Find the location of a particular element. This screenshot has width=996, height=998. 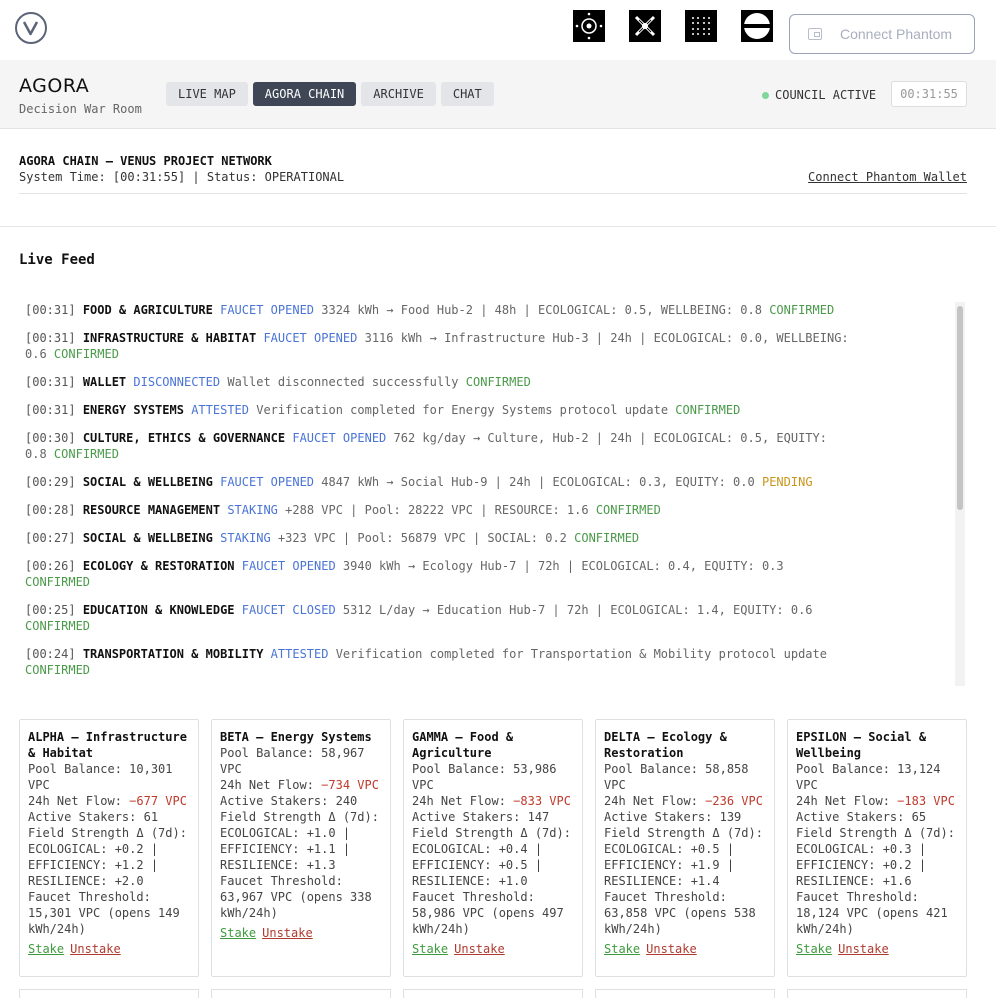

feed-item-action: ATTESTED is located at coordinates (299, 654).